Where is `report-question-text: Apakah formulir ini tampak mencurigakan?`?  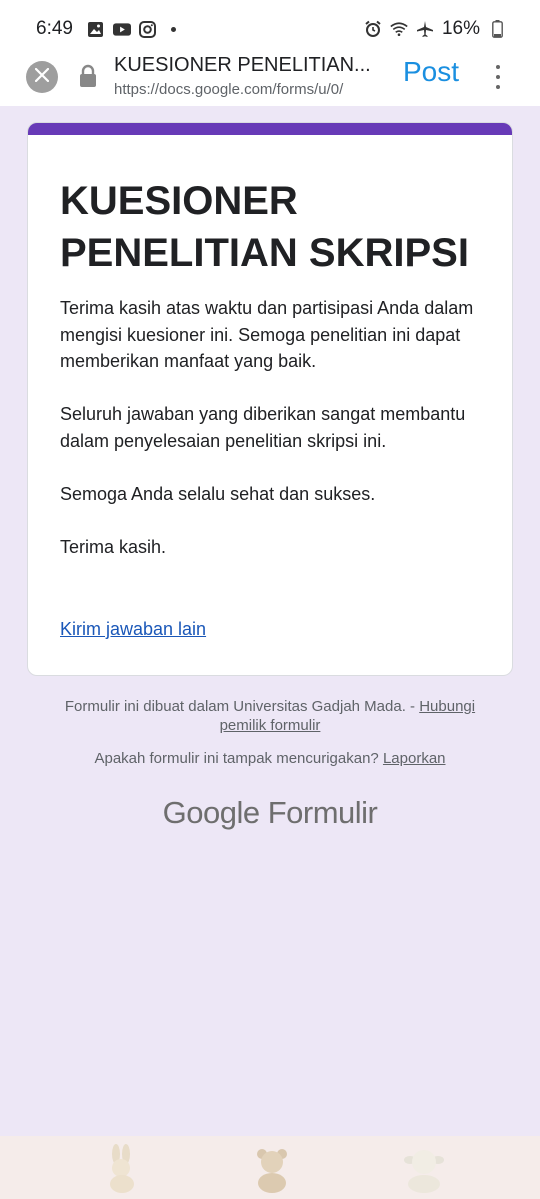 report-question-text: Apakah formulir ini tampak mencurigakan? is located at coordinates (238, 758).